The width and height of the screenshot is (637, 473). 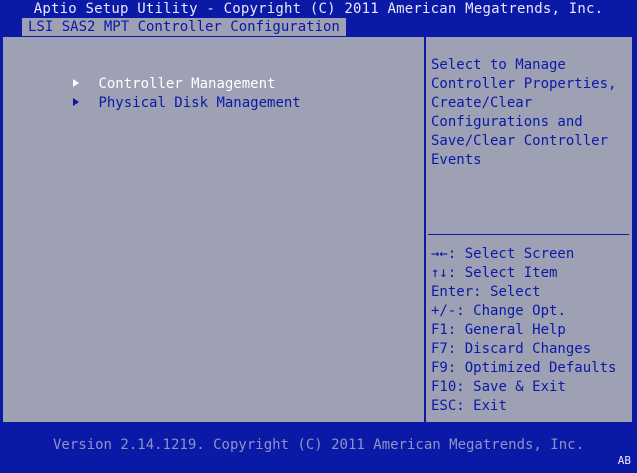 I want to click on arrow-up-down-icon: ↑↓, so click(x=439, y=273).